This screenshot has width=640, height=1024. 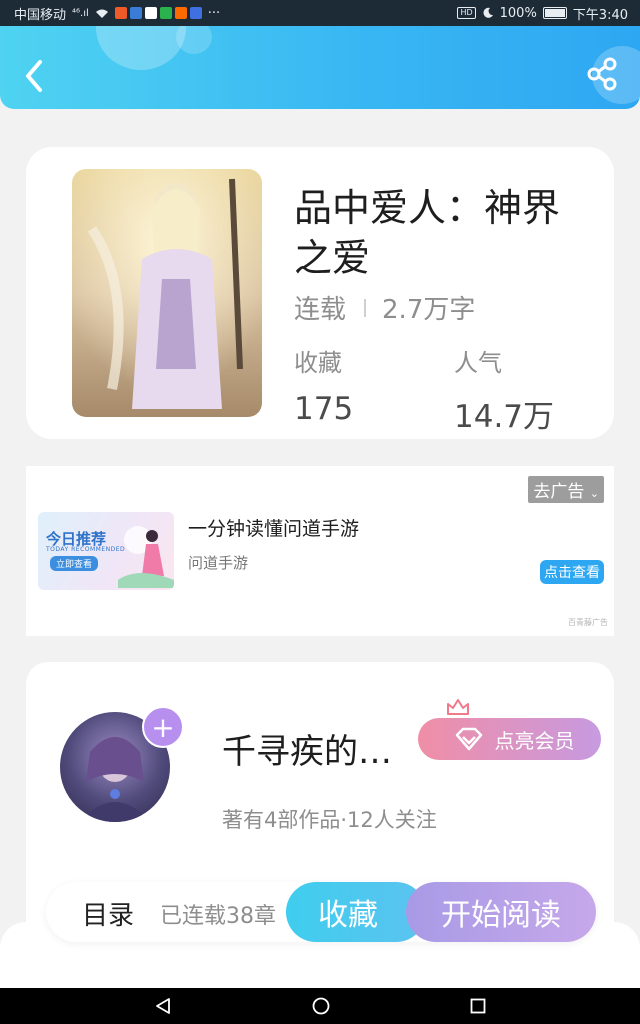 I want to click on nav-recents-button, so click(x=478, y=1006).